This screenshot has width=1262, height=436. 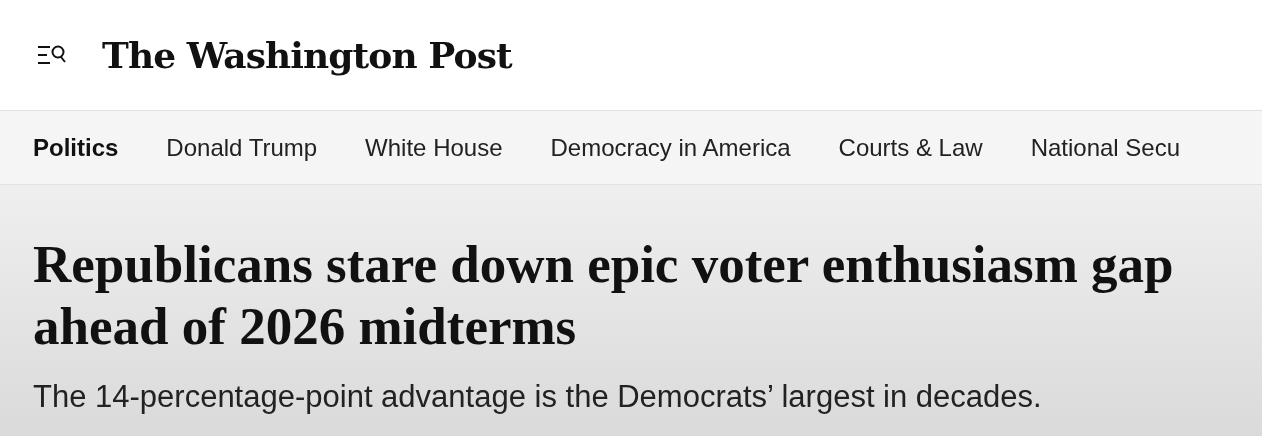 I want to click on nav-link: Politics, so click(x=76, y=147).